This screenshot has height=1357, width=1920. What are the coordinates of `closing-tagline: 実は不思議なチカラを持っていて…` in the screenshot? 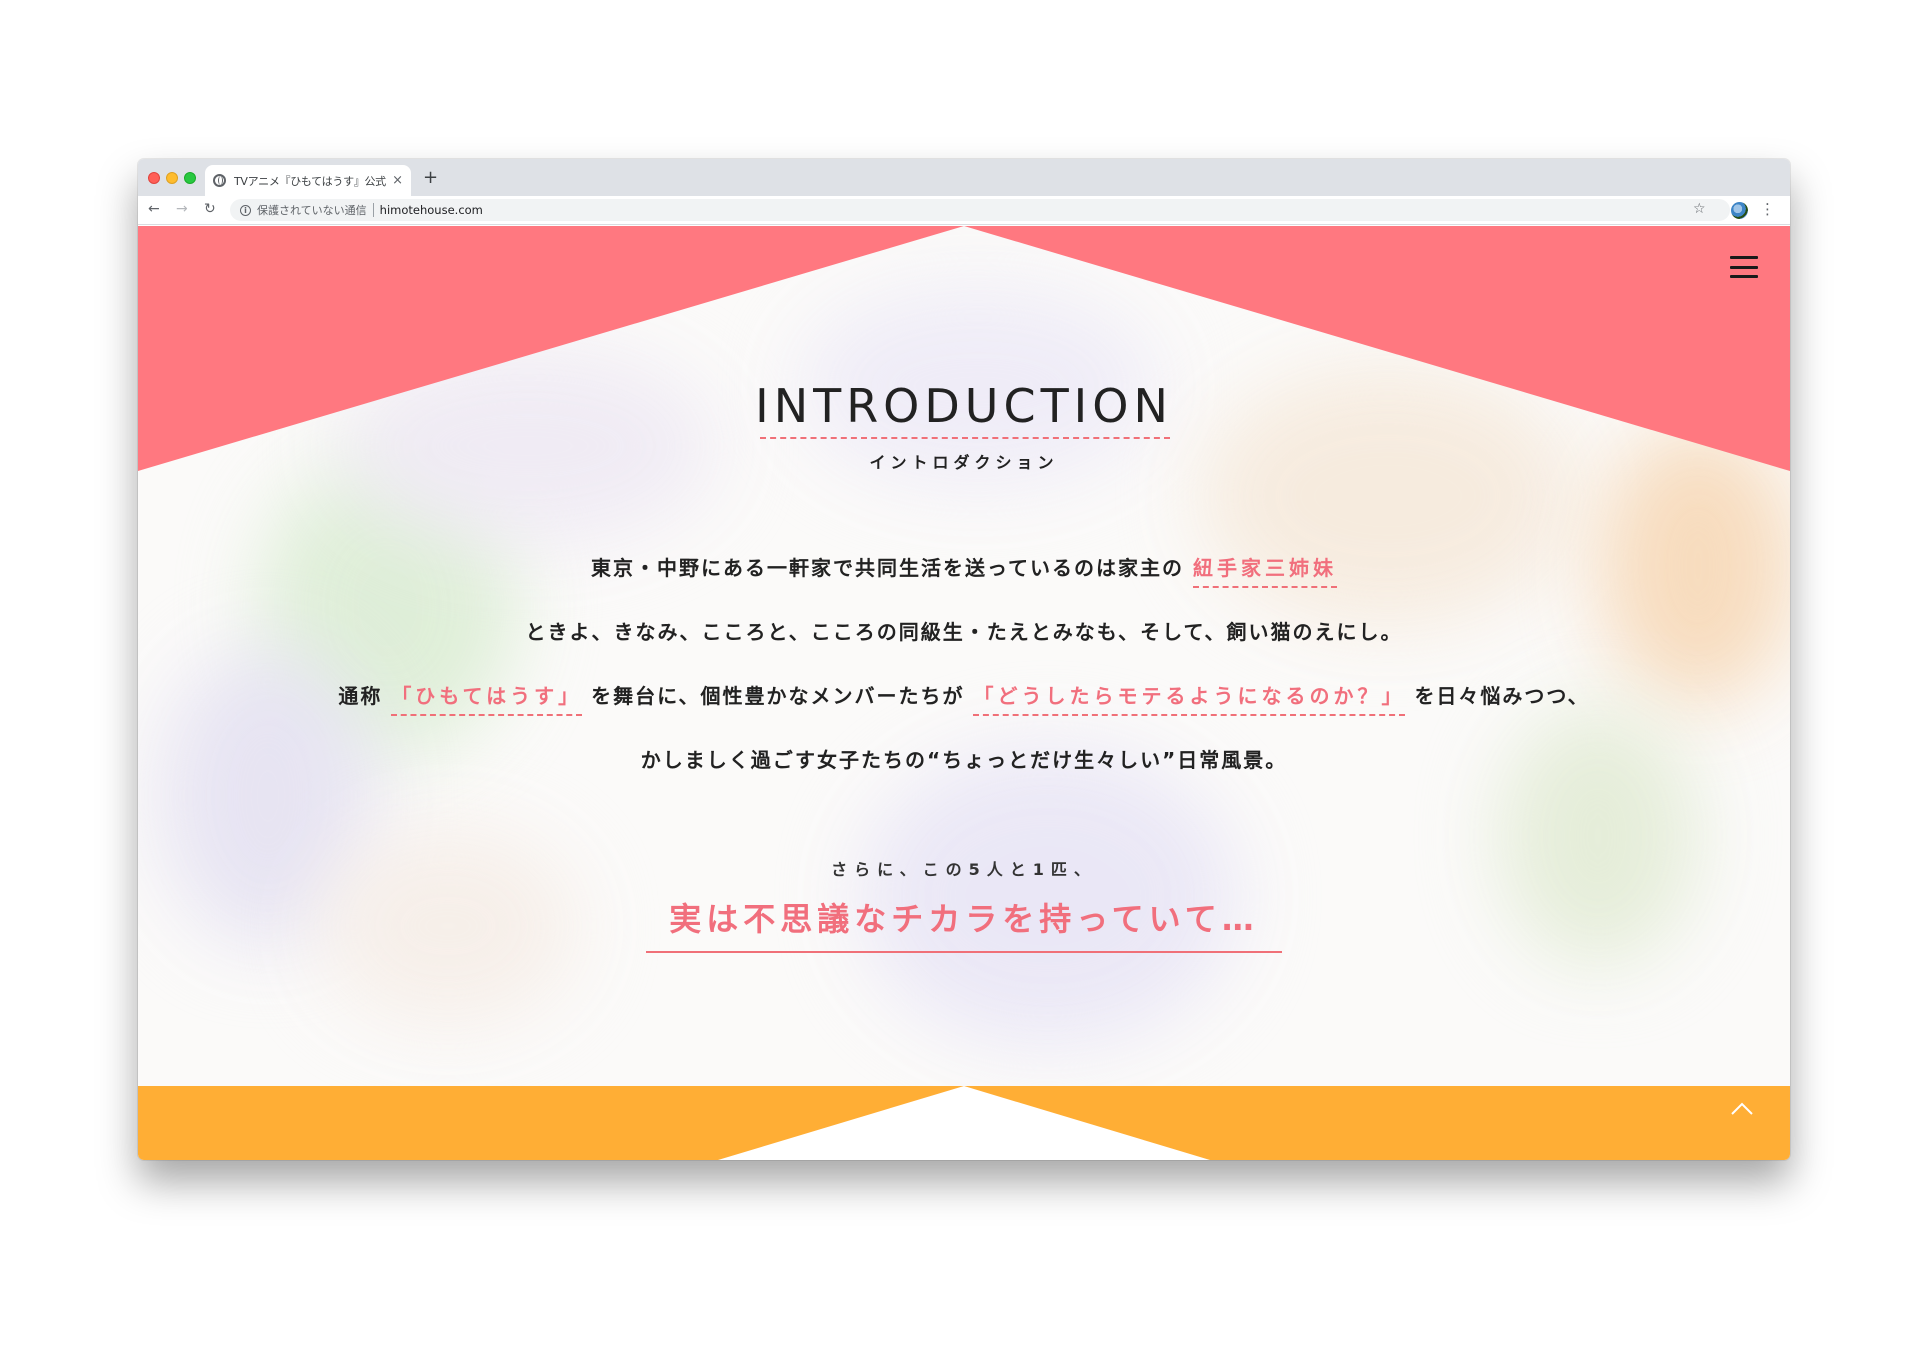 It's located at (964, 919).